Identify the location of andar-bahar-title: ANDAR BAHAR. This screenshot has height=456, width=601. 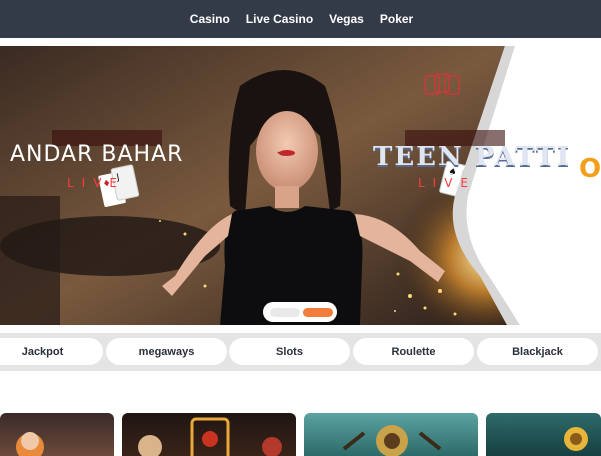
(97, 154).